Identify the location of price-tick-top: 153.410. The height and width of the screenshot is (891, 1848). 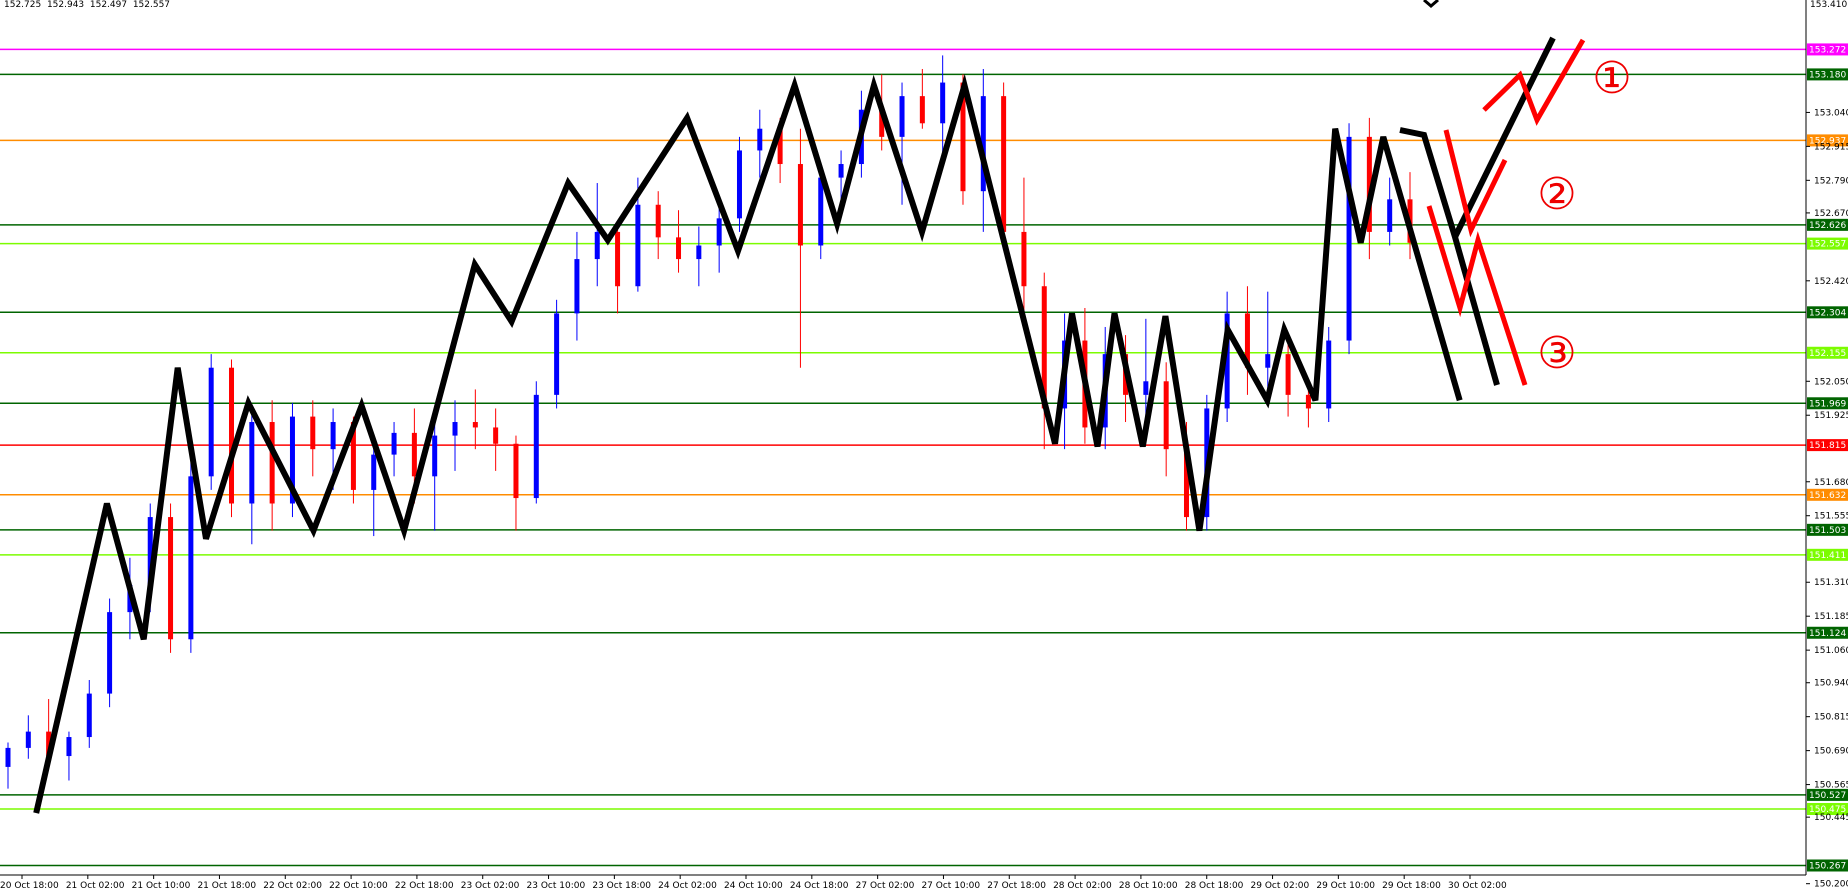
(1828, 5).